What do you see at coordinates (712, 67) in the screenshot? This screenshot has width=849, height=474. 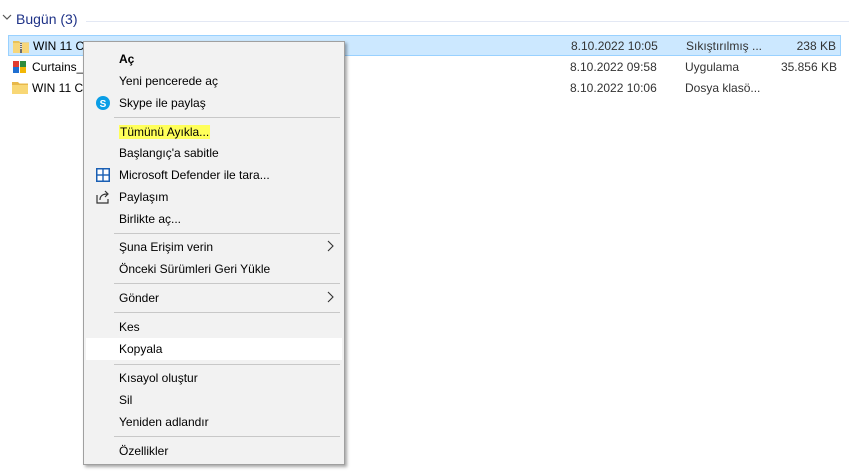 I see `file-type: Uygulama` at bounding box center [712, 67].